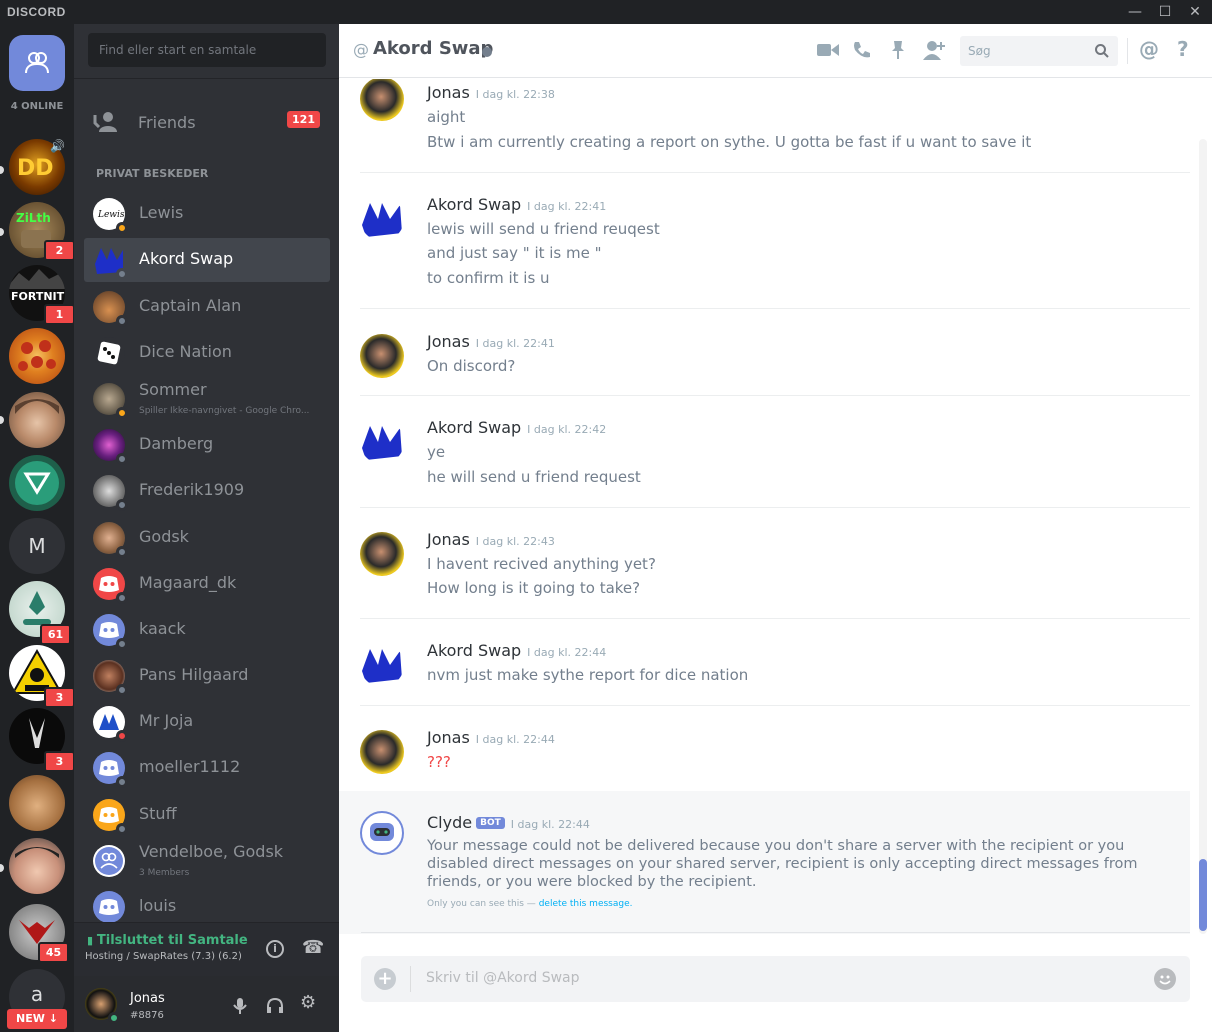 The width and height of the screenshot is (1212, 1032). I want to click on voice-channel-text: Hosting / SwapRates (7.3) (6.2), so click(163, 956).